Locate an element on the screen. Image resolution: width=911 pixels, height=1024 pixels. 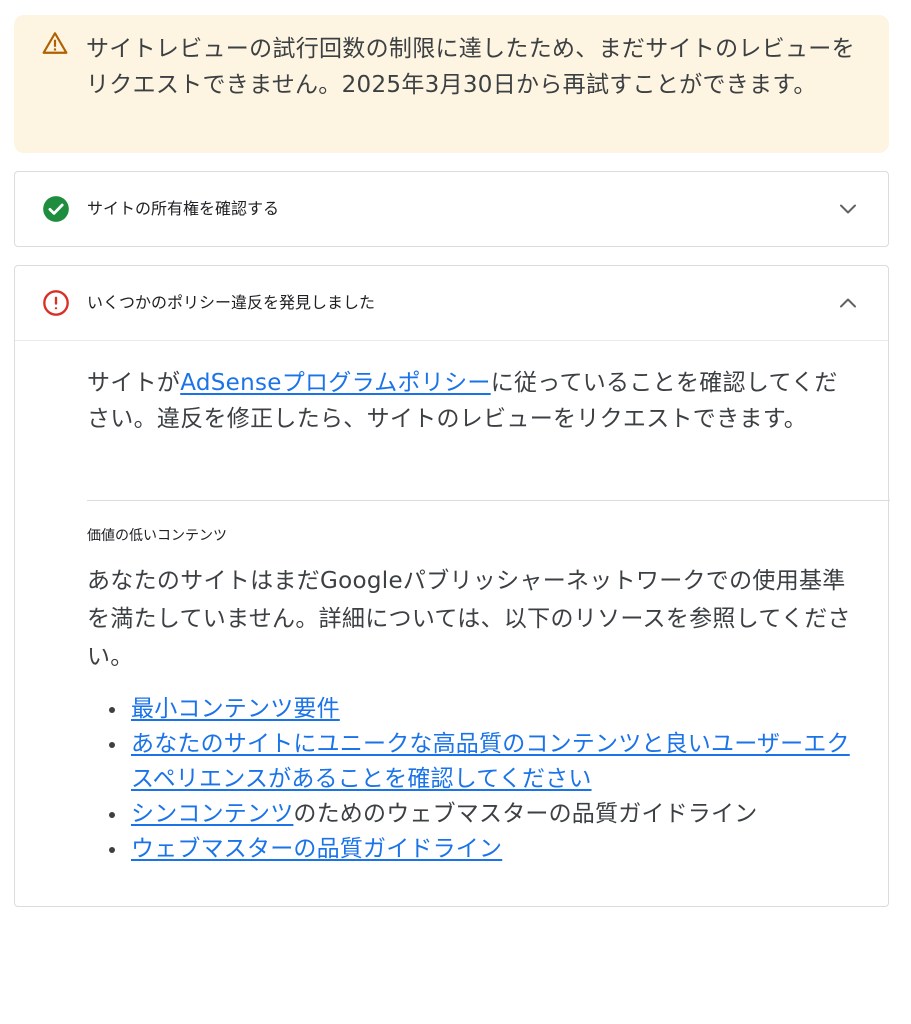
thin-content-link: シンコンテンツ is located at coordinates (212, 814).